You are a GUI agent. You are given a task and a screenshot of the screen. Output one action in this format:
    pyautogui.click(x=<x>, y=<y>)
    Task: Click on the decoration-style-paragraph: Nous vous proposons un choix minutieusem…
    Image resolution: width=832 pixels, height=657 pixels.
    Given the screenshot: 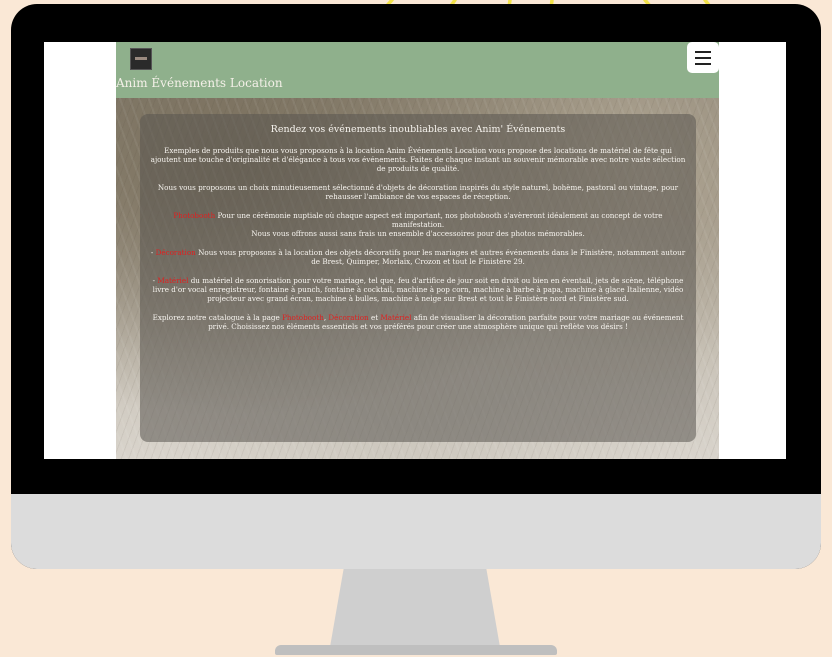 What is the action you would take?
    pyautogui.click(x=418, y=192)
    